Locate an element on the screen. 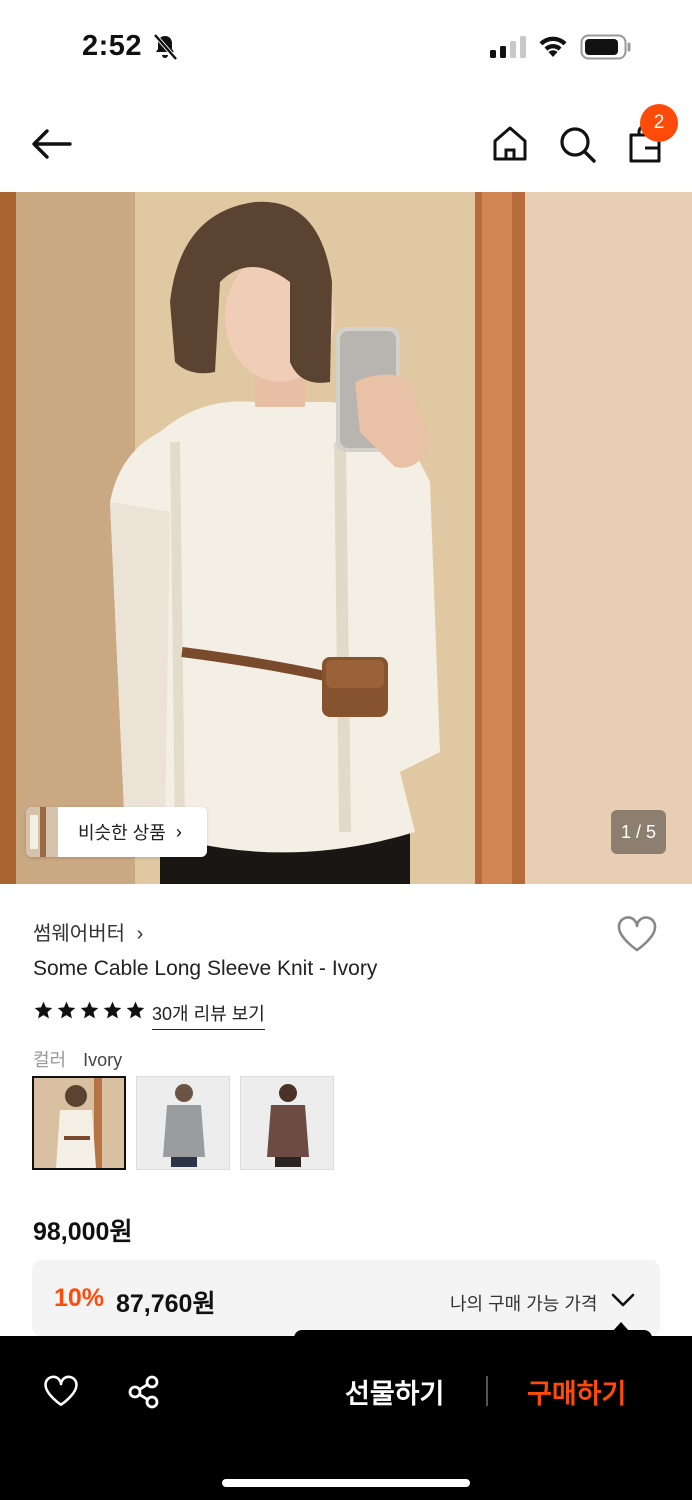 This screenshot has width=692, height=1500. bottom-action-bar is located at coordinates (346, 1418).